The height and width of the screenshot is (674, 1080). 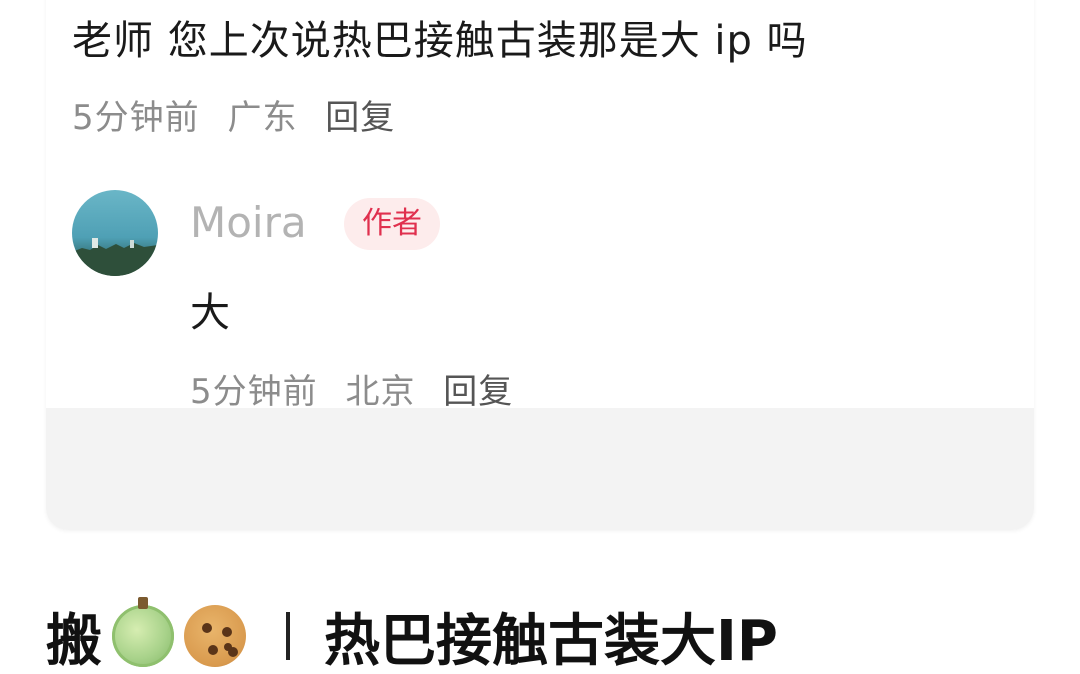 What do you see at coordinates (478, 392) in the screenshot?
I see `reply-reply-button: 回复` at bounding box center [478, 392].